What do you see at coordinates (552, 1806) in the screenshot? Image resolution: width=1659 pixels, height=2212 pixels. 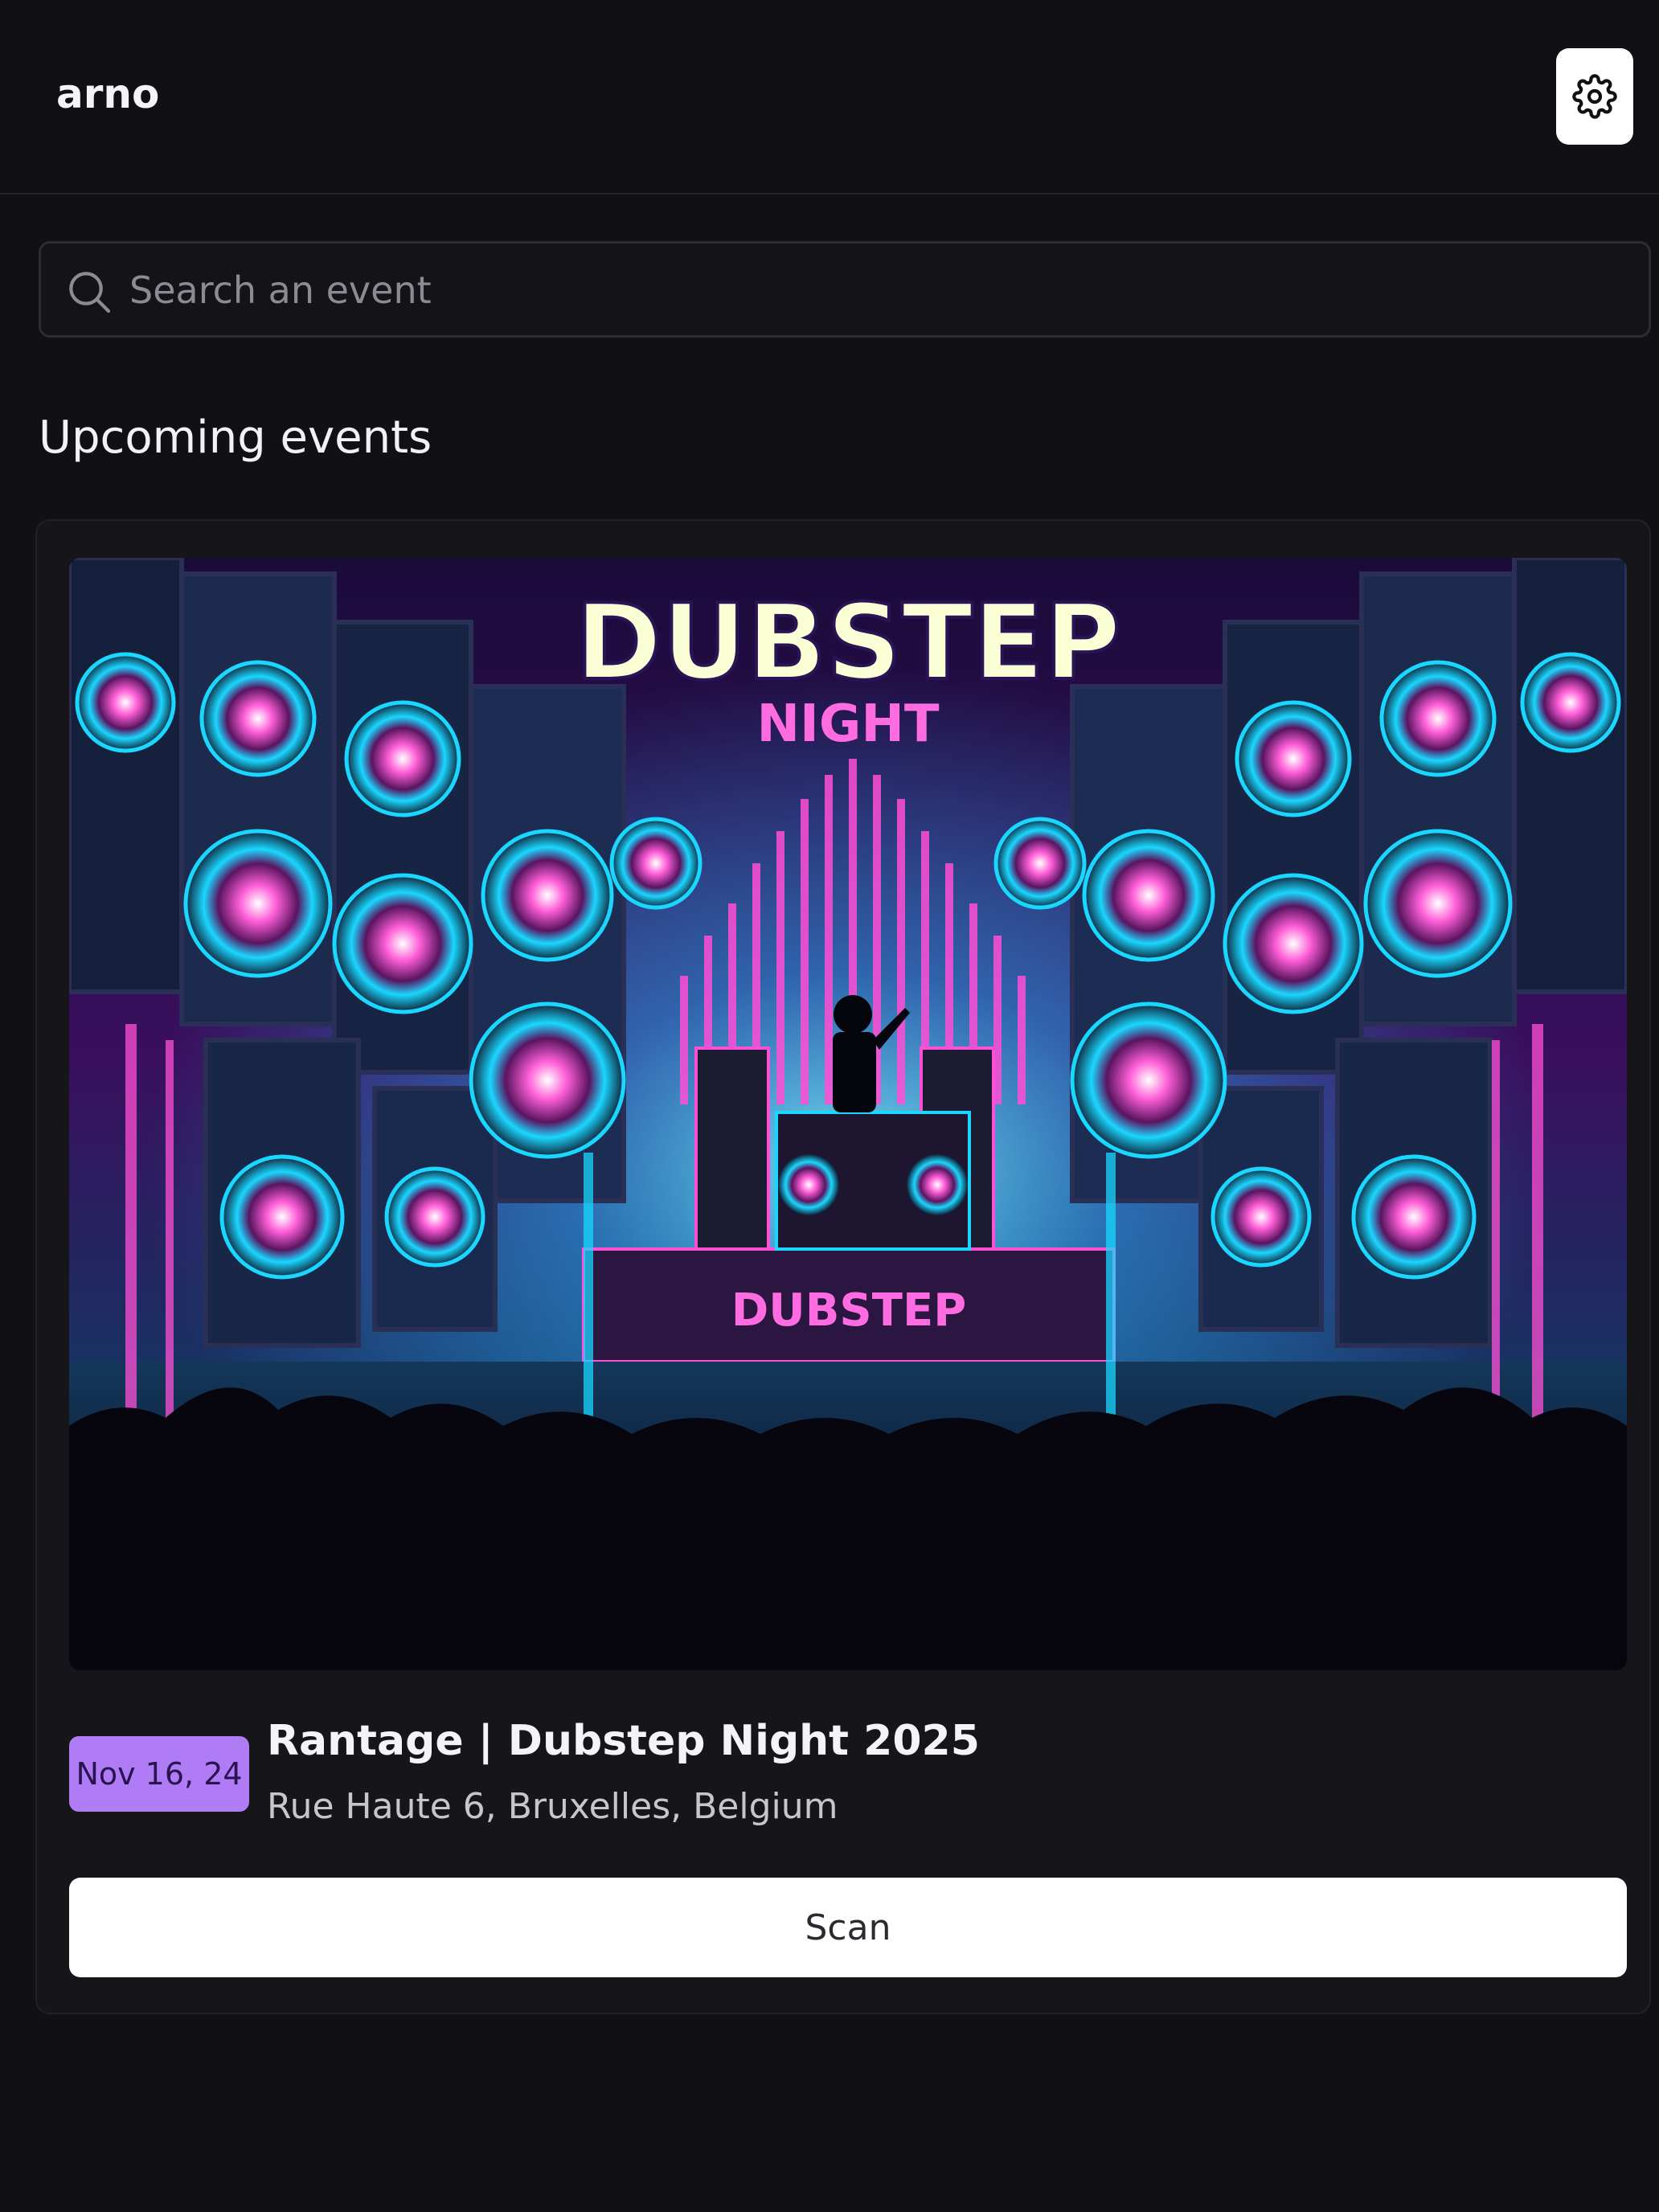 I see `event-location: Rue Haute 6, Bruxelles, Belgium` at bounding box center [552, 1806].